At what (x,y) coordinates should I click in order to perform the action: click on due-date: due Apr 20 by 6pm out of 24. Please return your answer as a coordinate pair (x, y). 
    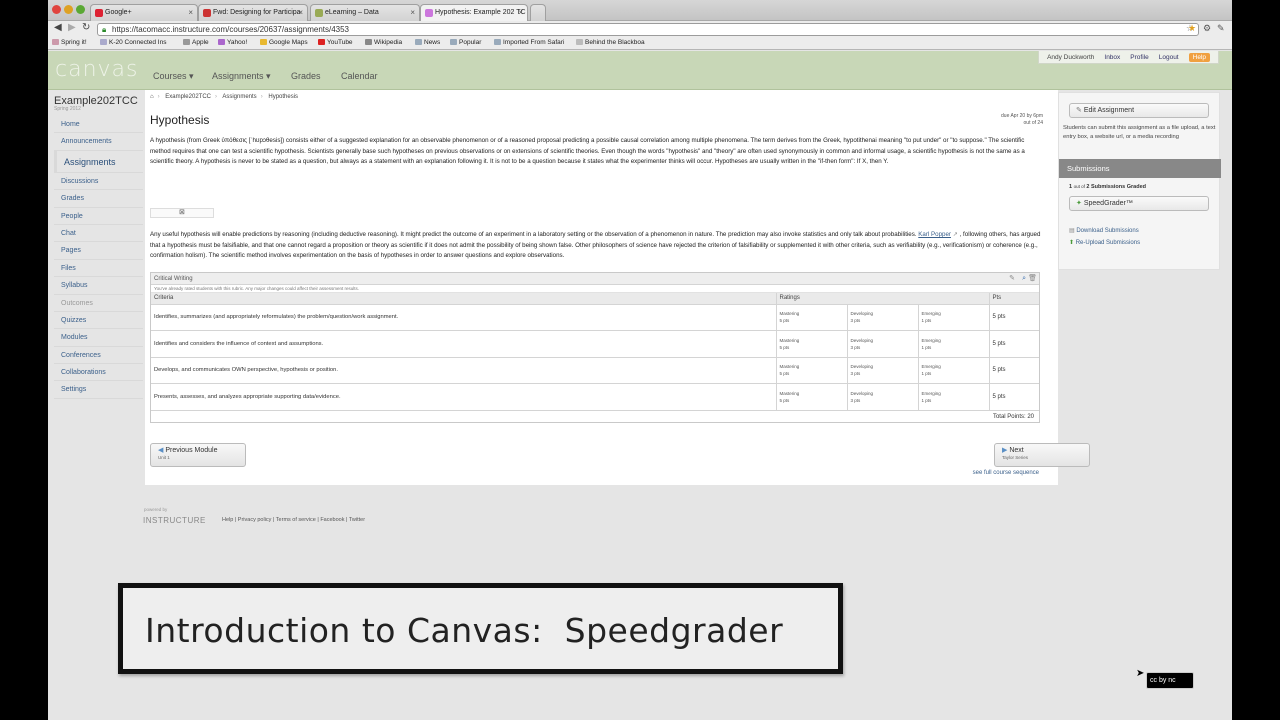
    Looking at the image, I should click on (1022, 120).